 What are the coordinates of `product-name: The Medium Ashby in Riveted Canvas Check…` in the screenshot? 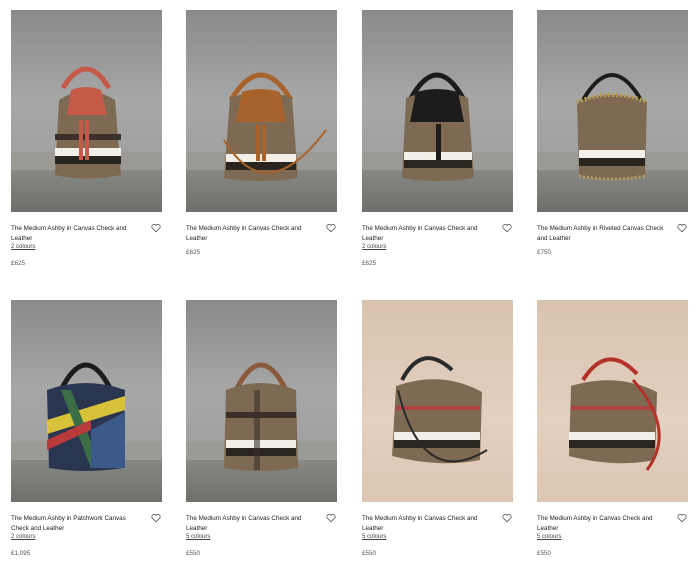 It's located at (603, 234).